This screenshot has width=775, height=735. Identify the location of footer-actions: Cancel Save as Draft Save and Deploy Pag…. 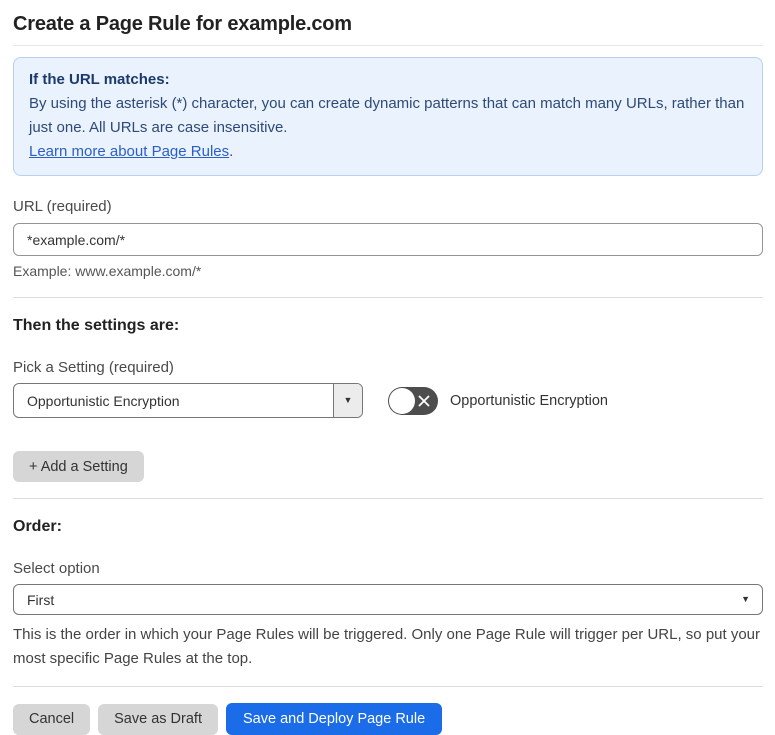
(388, 719).